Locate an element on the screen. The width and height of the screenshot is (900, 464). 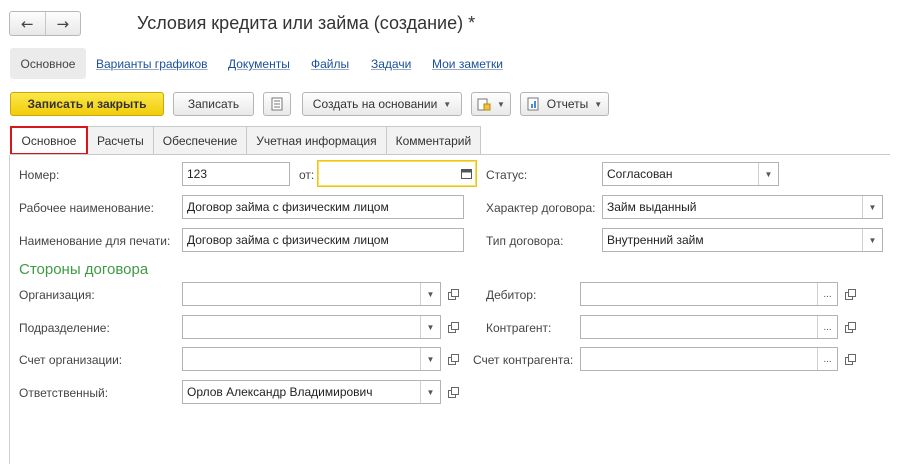
attach-button: ▼ is located at coordinates (491, 104).